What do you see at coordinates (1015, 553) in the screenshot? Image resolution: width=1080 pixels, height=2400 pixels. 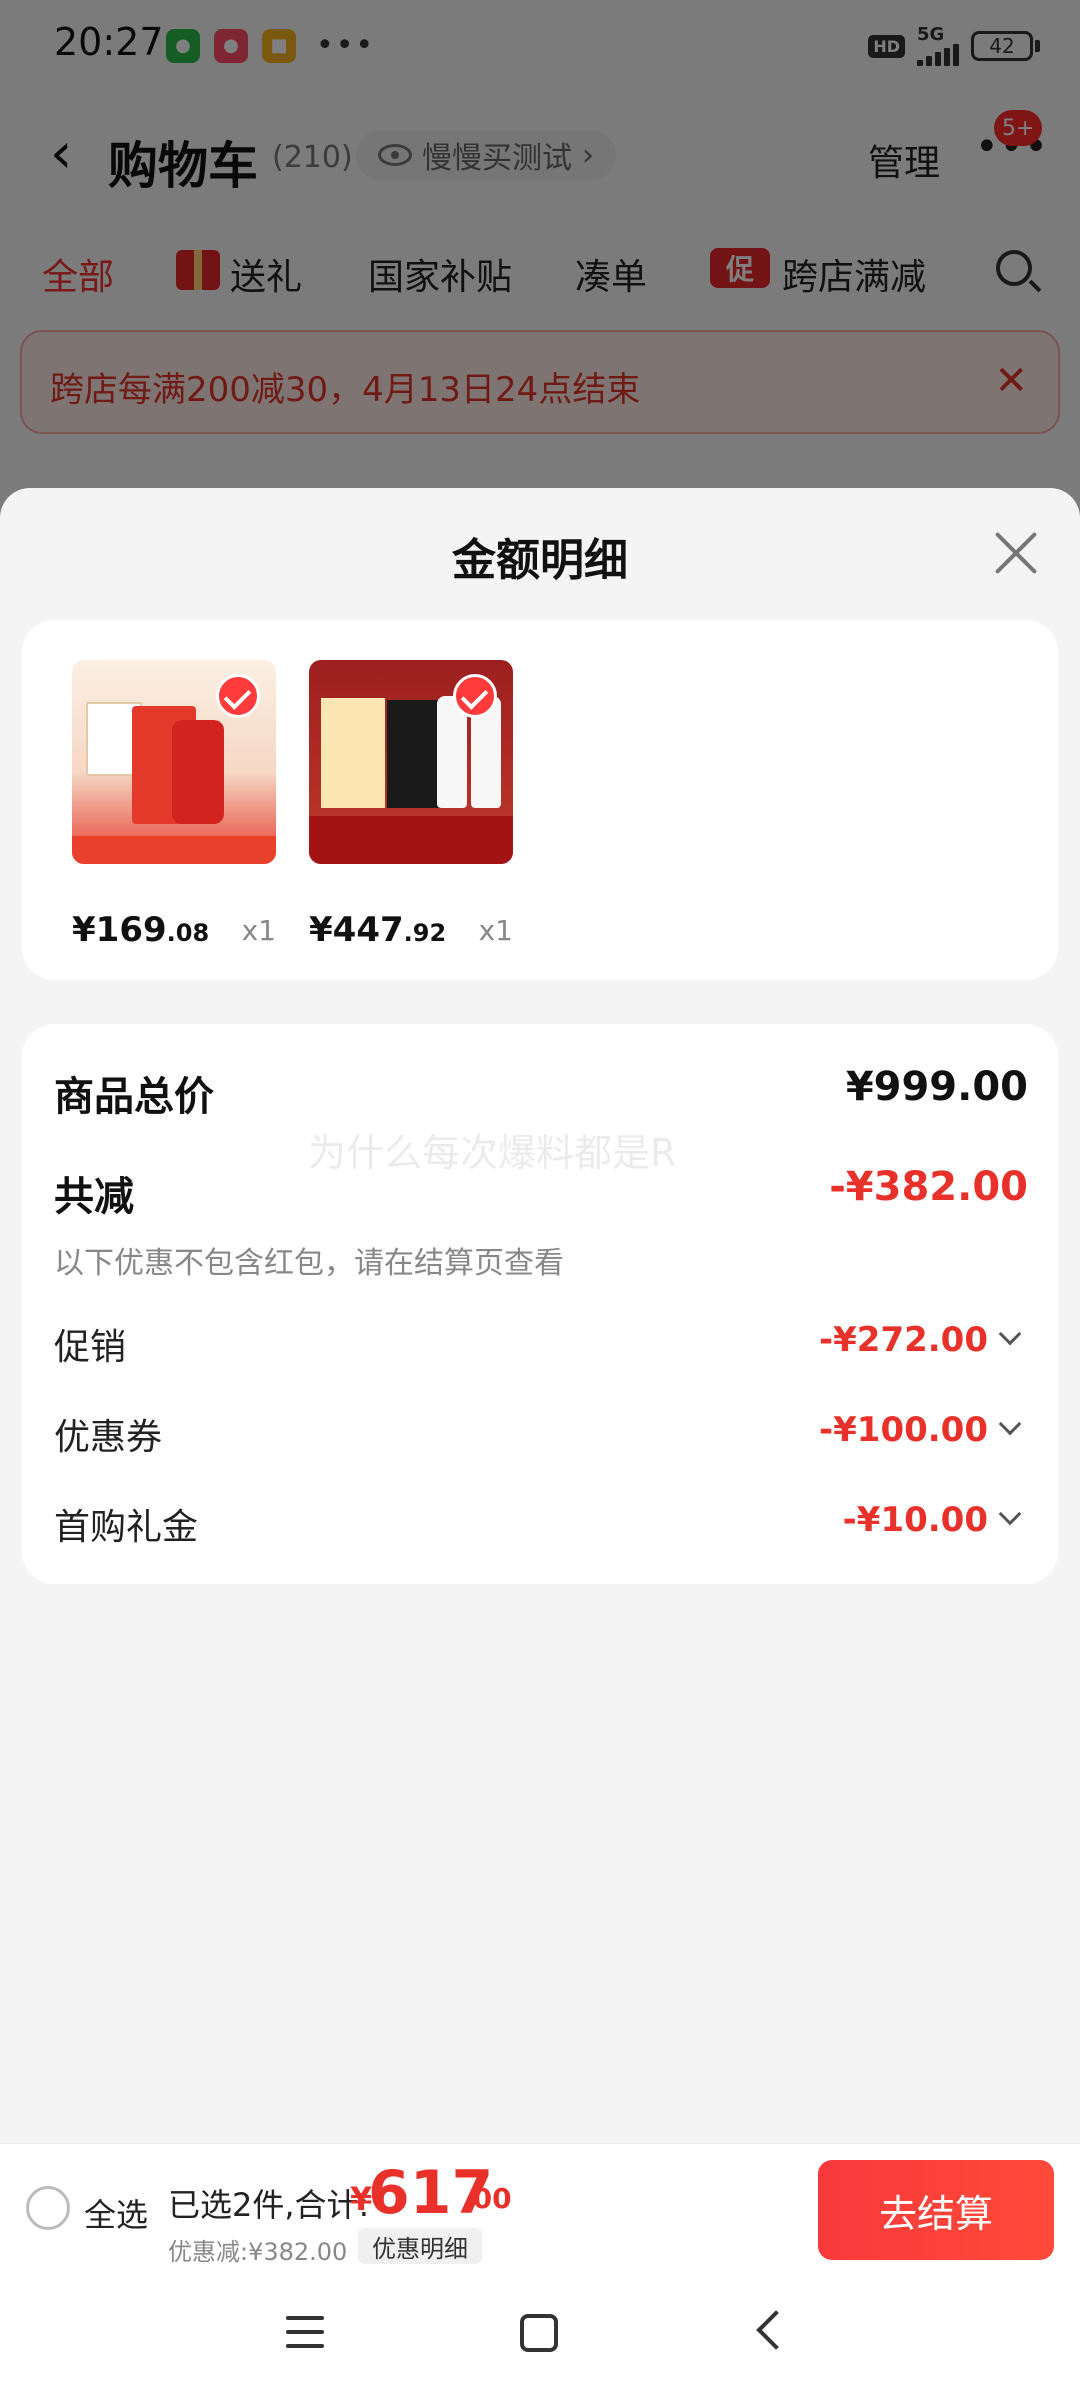 I see `sheet-close-icon` at bounding box center [1015, 553].